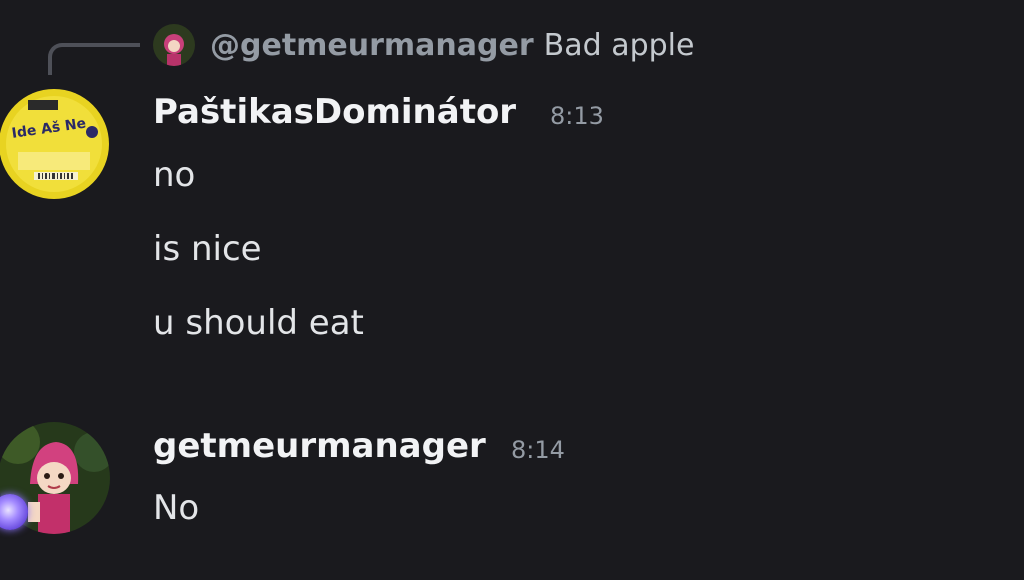 Image resolution: width=1024 pixels, height=580 pixels. I want to click on avatar-pastikas: Ide Aš Ne, so click(55, 144).